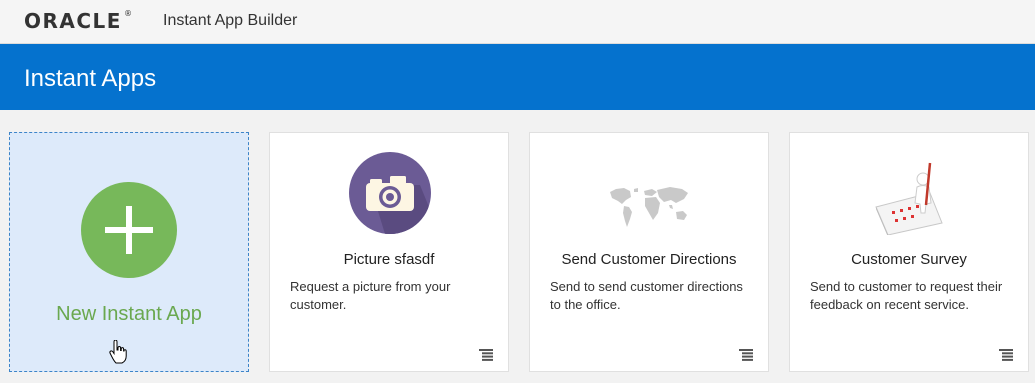 The height and width of the screenshot is (383, 1035). Describe the element at coordinates (230, 20) in the screenshot. I see `app-title: Instant App Builder` at that location.